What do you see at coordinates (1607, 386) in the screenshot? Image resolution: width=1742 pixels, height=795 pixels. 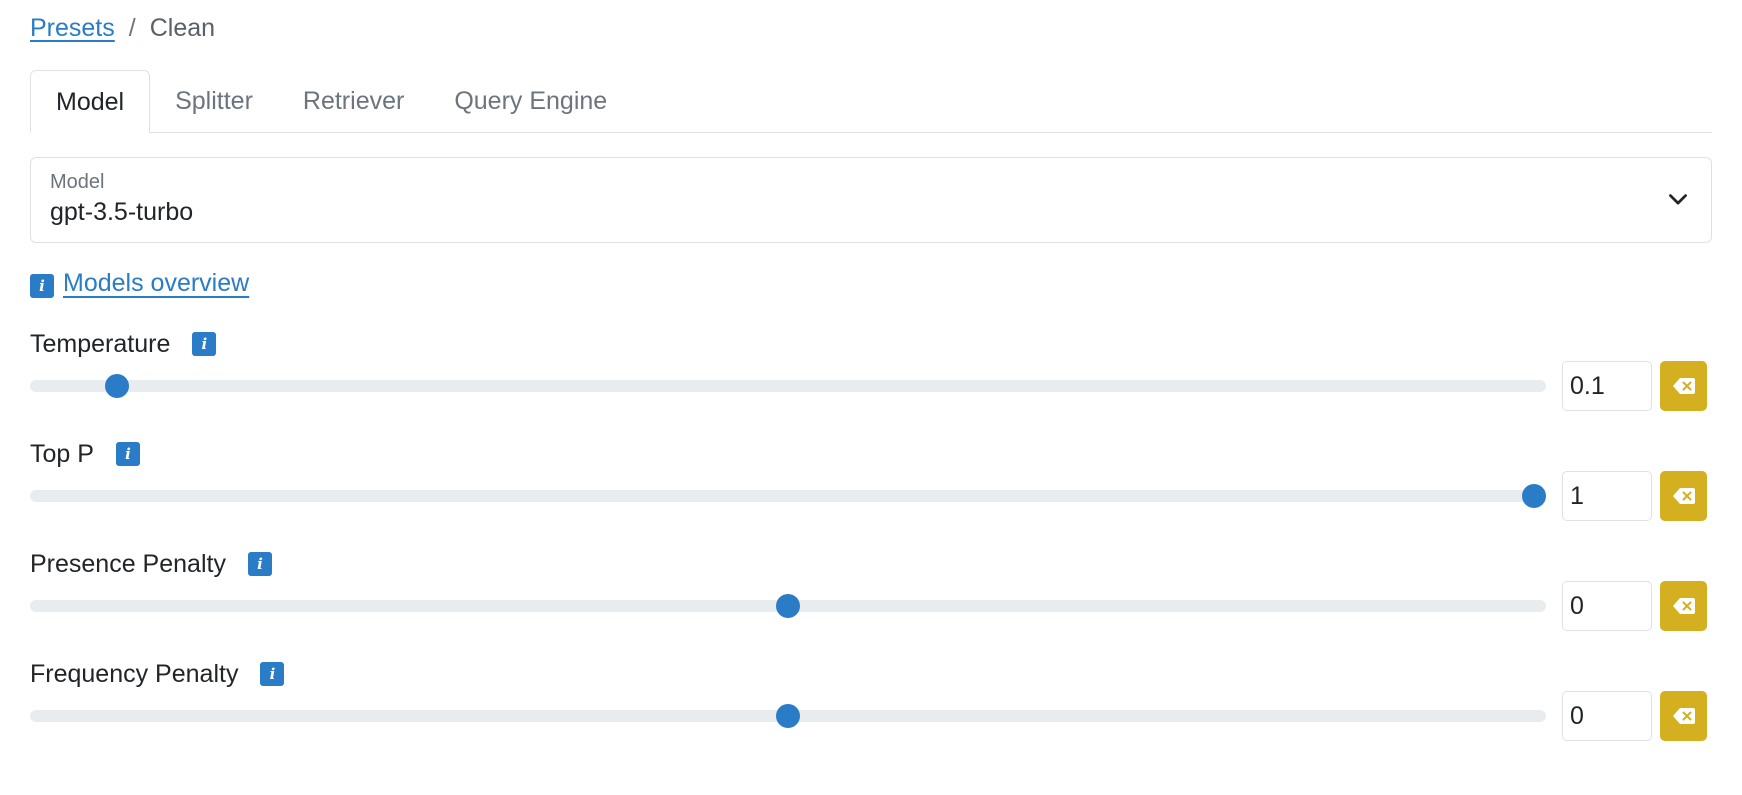 I see `temperature-input` at bounding box center [1607, 386].